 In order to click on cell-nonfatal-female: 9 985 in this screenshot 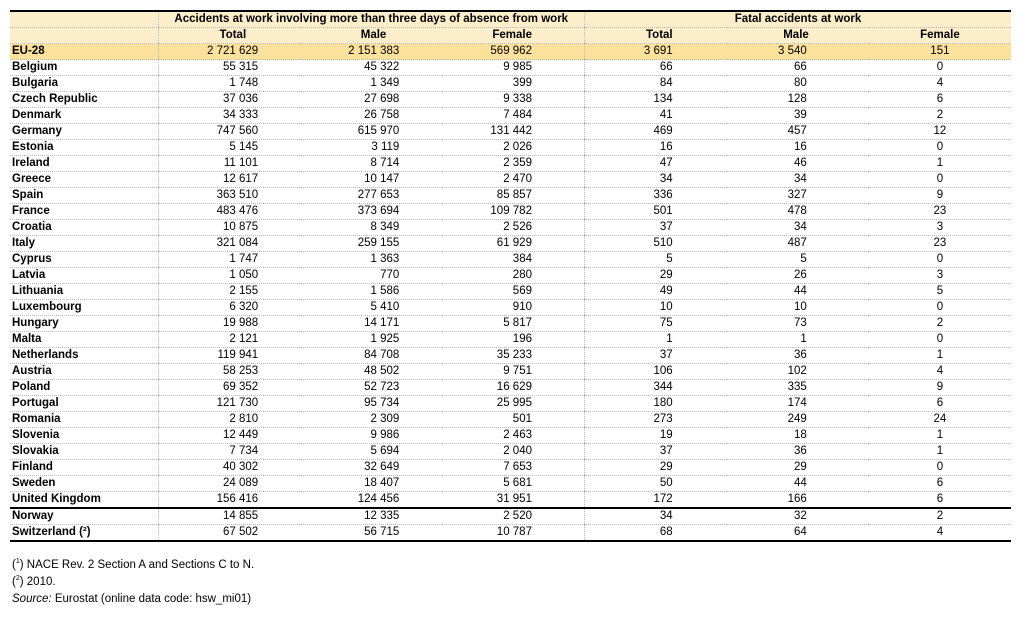, I will do `click(513, 67)`.